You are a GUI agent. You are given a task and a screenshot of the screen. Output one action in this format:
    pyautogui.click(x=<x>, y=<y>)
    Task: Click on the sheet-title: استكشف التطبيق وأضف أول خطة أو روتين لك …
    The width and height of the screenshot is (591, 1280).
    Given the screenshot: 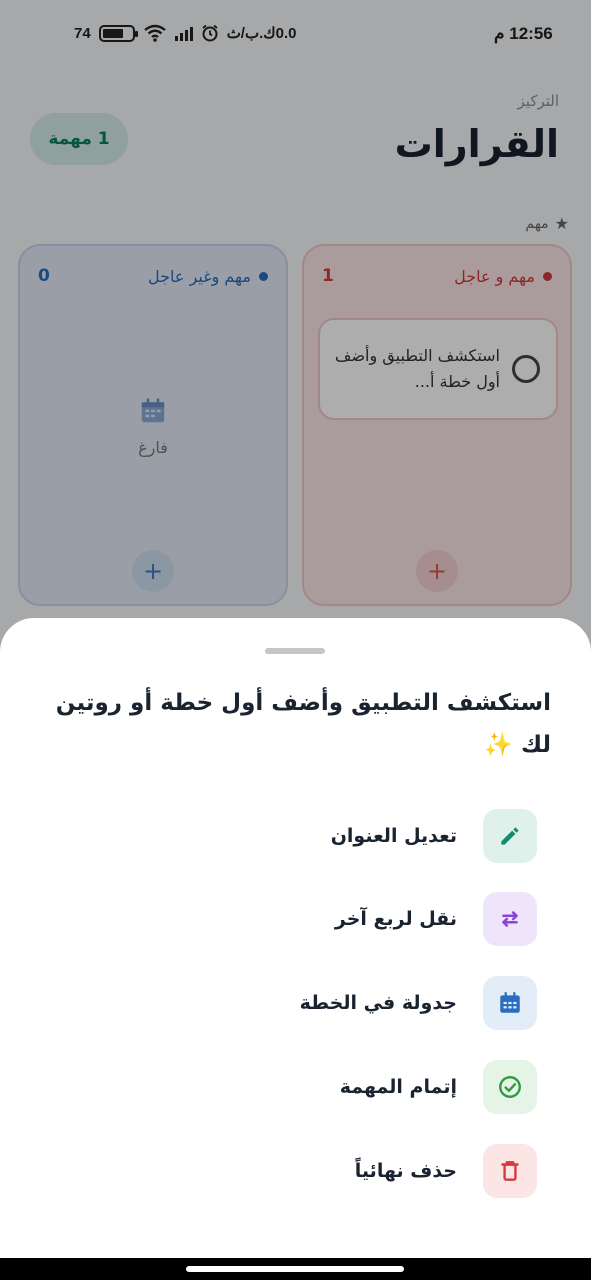 What is the action you would take?
    pyautogui.click(x=303, y=724)
    